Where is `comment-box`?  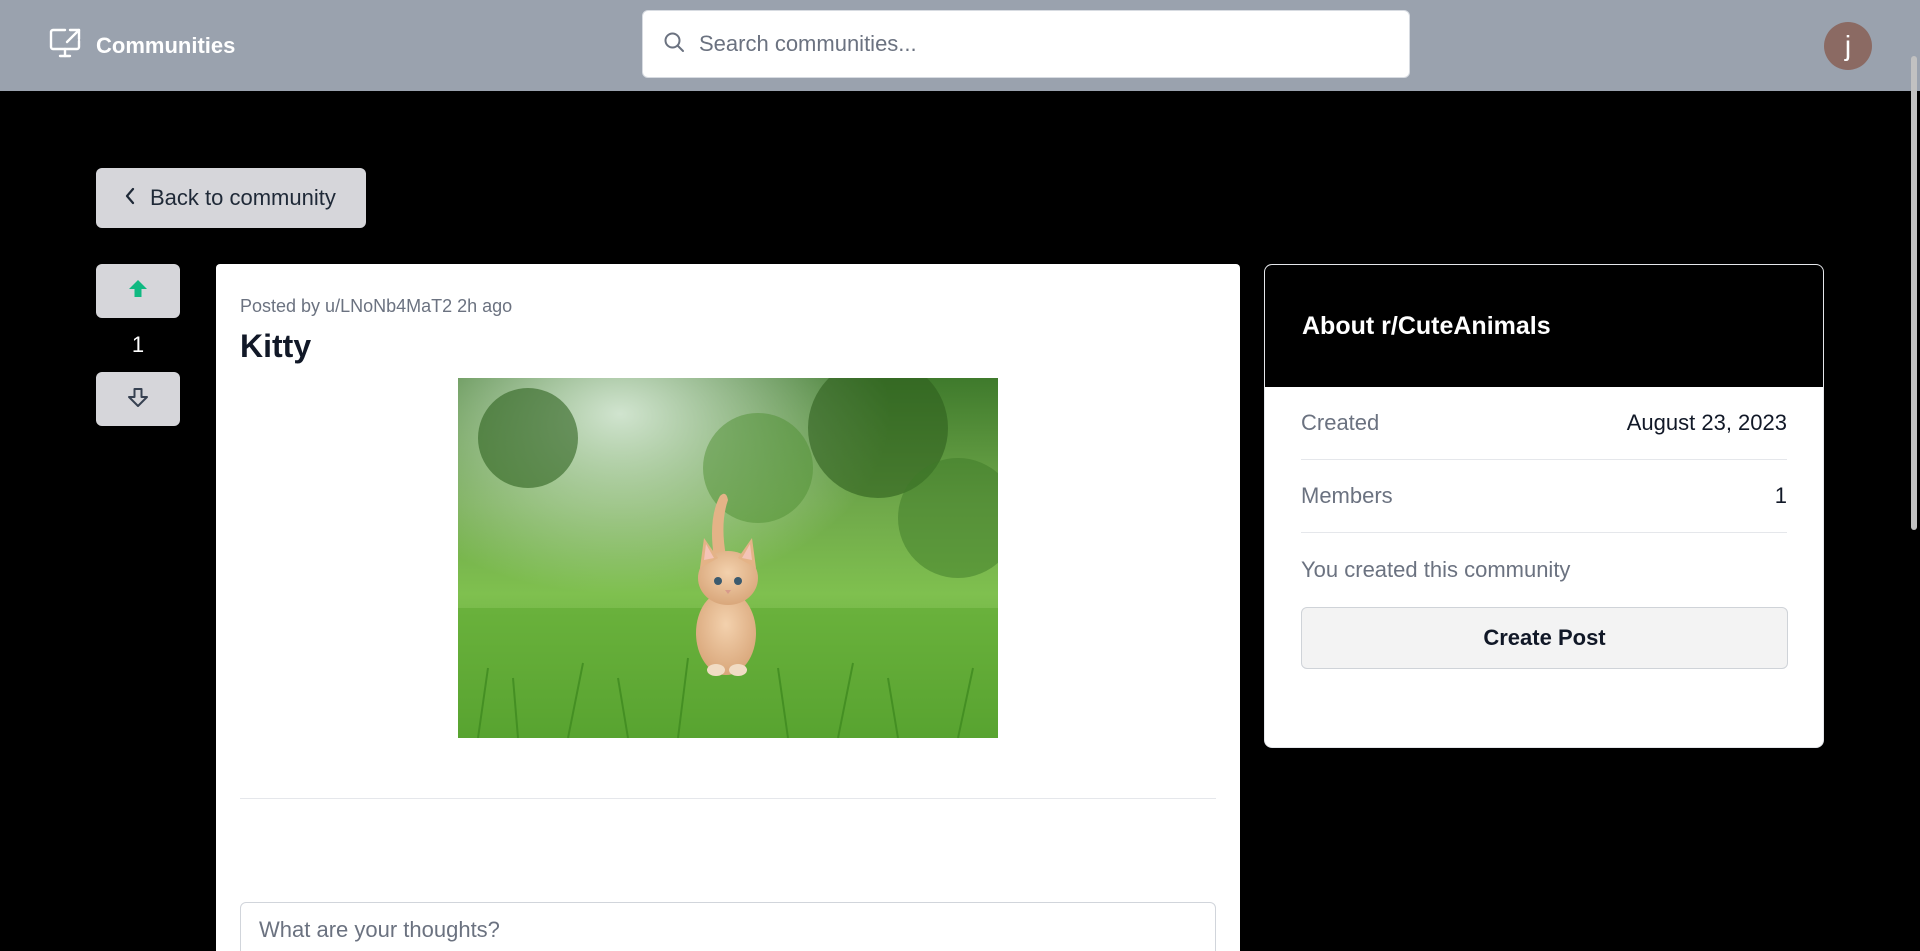
comment-box is located at coordinates (728, 926).